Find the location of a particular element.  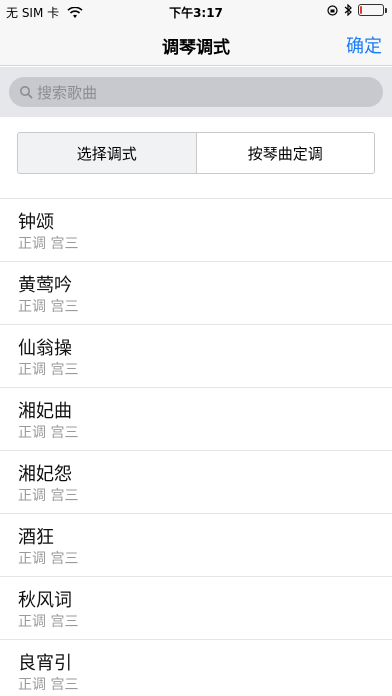

song-title: 湘妃怨 is located at coordinates (45, 474).